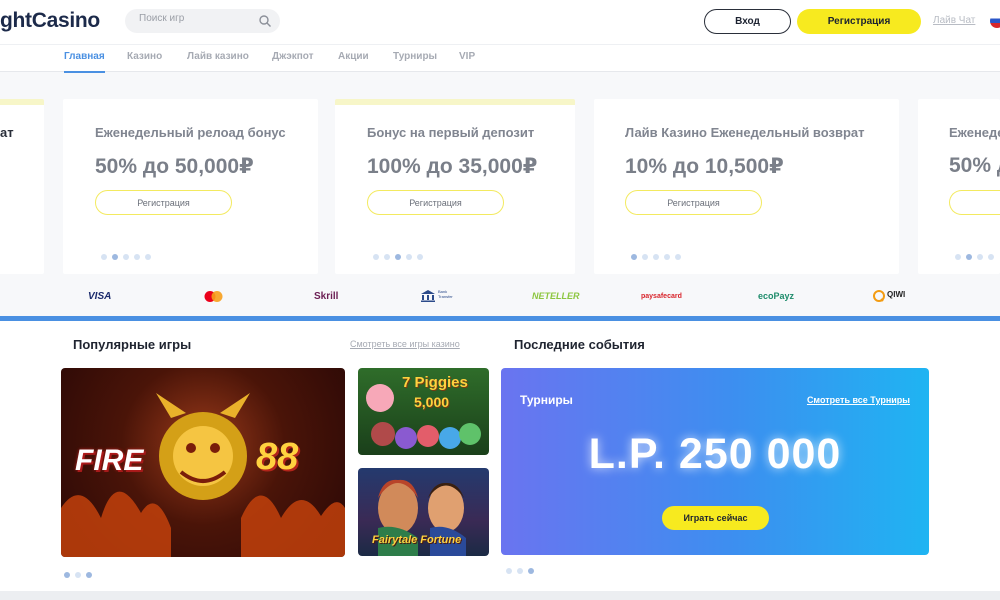 This screenshot has width=1000, height=600. What do you see at coordinates (265, 21) in the screenshot?
I see `search-icon` at bounding box center [265, 21].